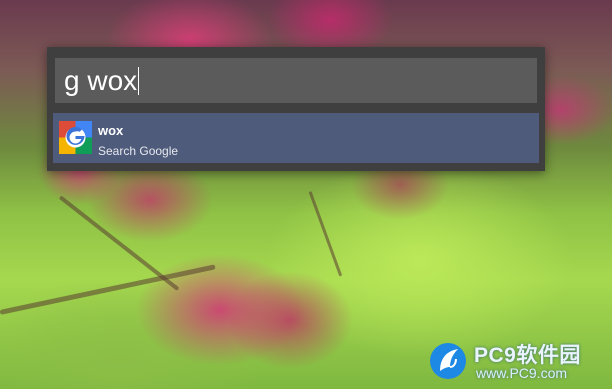 The image size is (612, 389). Describe the element at coordinates (101, 80) in the screenshot. I see `query-text: g wox` at that location.